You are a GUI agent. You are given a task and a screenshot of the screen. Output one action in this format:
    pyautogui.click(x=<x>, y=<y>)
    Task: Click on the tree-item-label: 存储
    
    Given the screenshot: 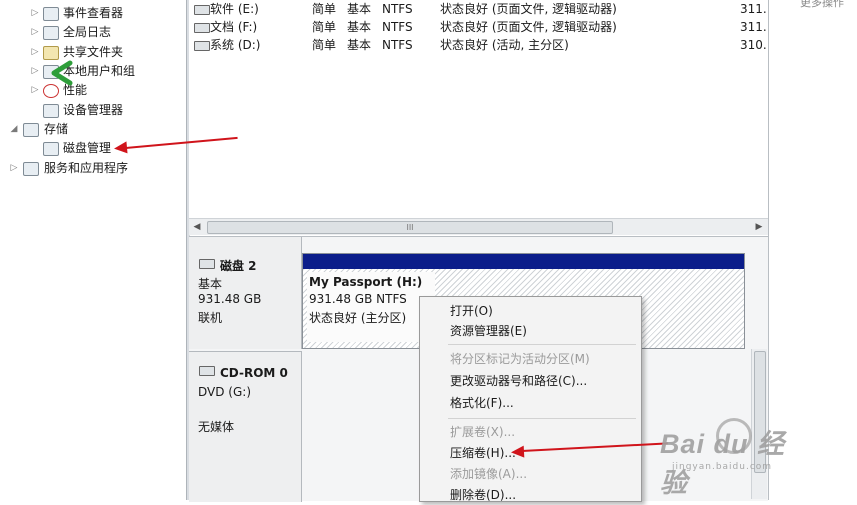 What is the action you would take?
    pyautogui.click(x=56, y=129)
    